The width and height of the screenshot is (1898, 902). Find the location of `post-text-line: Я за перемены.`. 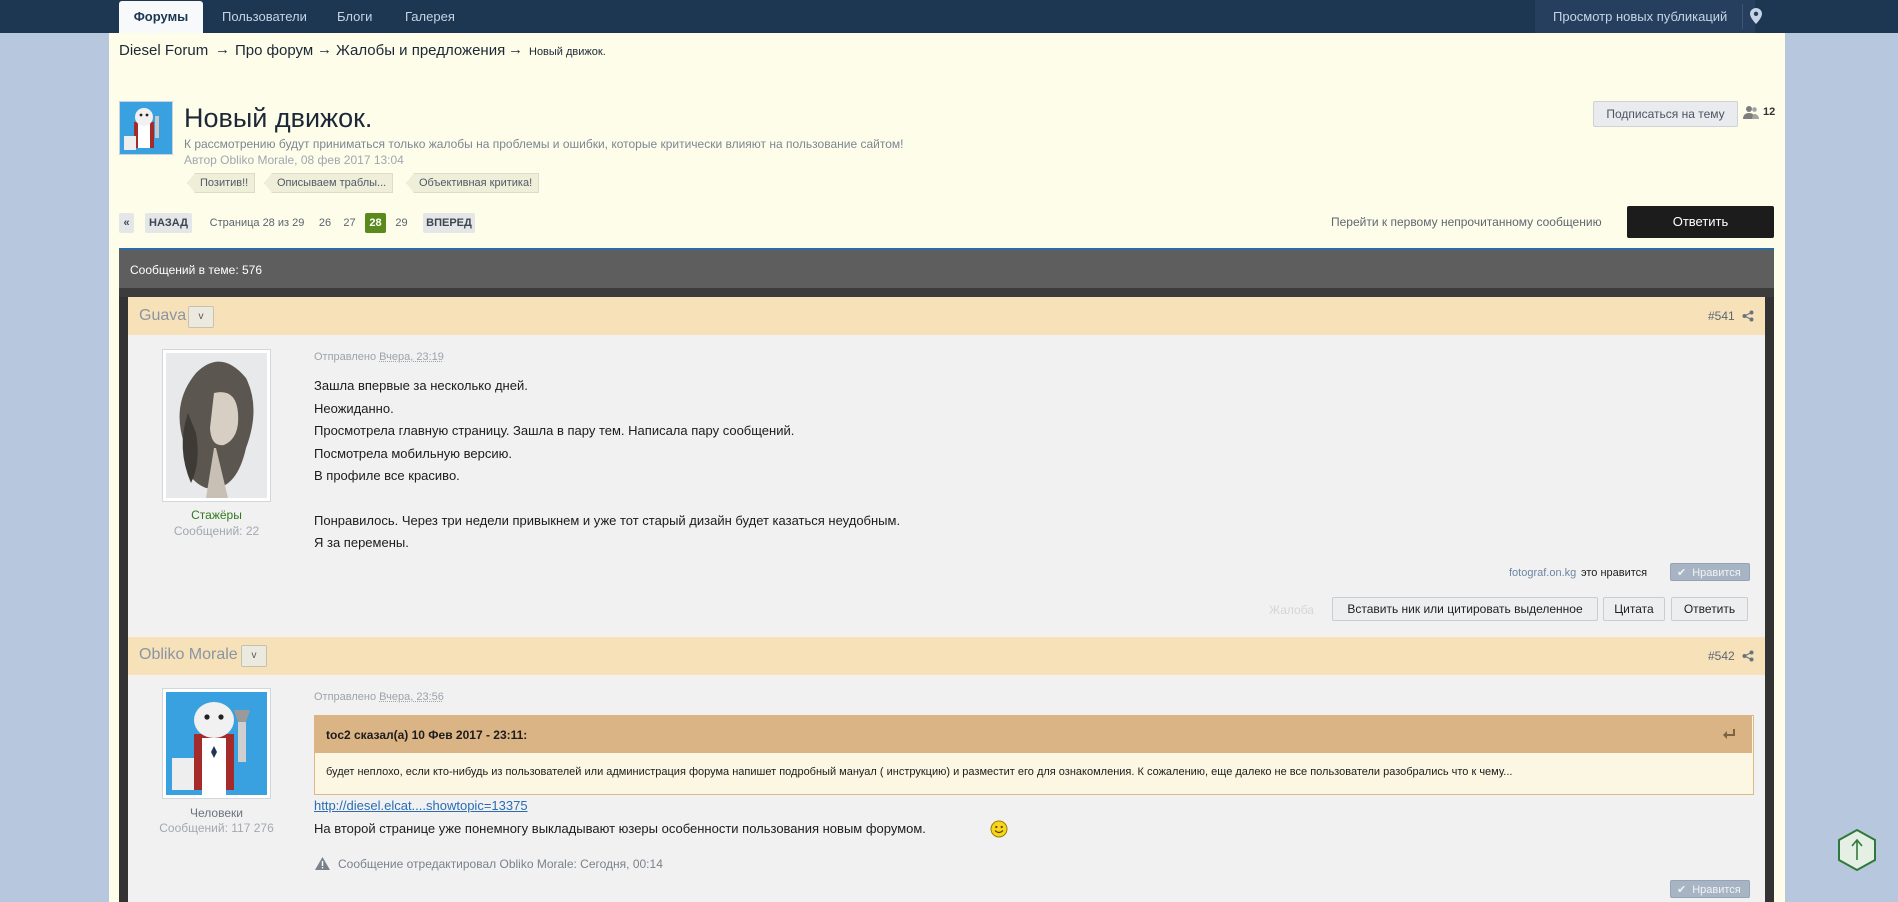

post-text-line: Я за перемены. is located at coordinates (361, 542).